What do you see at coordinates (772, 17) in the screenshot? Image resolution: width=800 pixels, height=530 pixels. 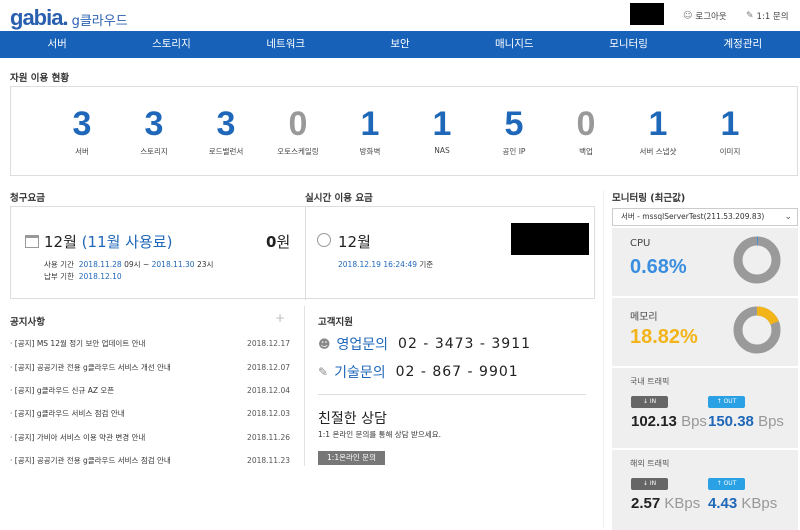 I see `inquiry-label: 1:1 문의` at bounding box center [772, 17].